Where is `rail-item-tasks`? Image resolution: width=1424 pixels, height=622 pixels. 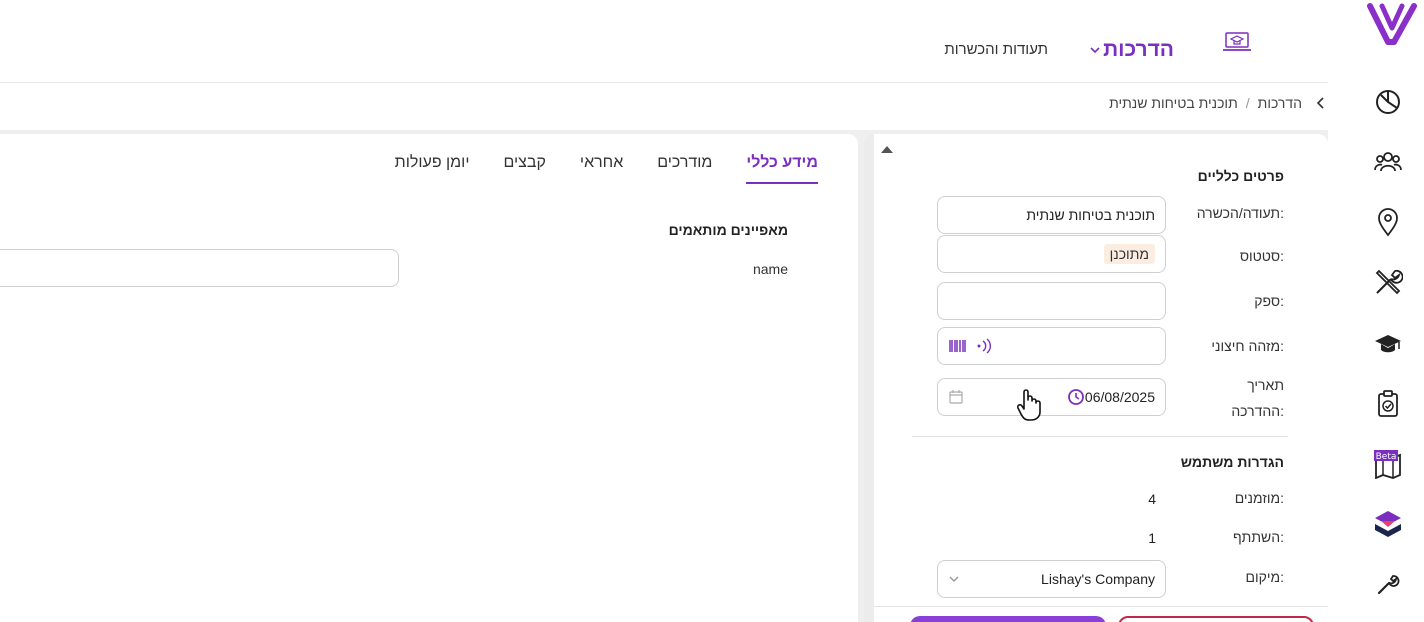 rail-item-tasks is located at coordinates (1388, 404).